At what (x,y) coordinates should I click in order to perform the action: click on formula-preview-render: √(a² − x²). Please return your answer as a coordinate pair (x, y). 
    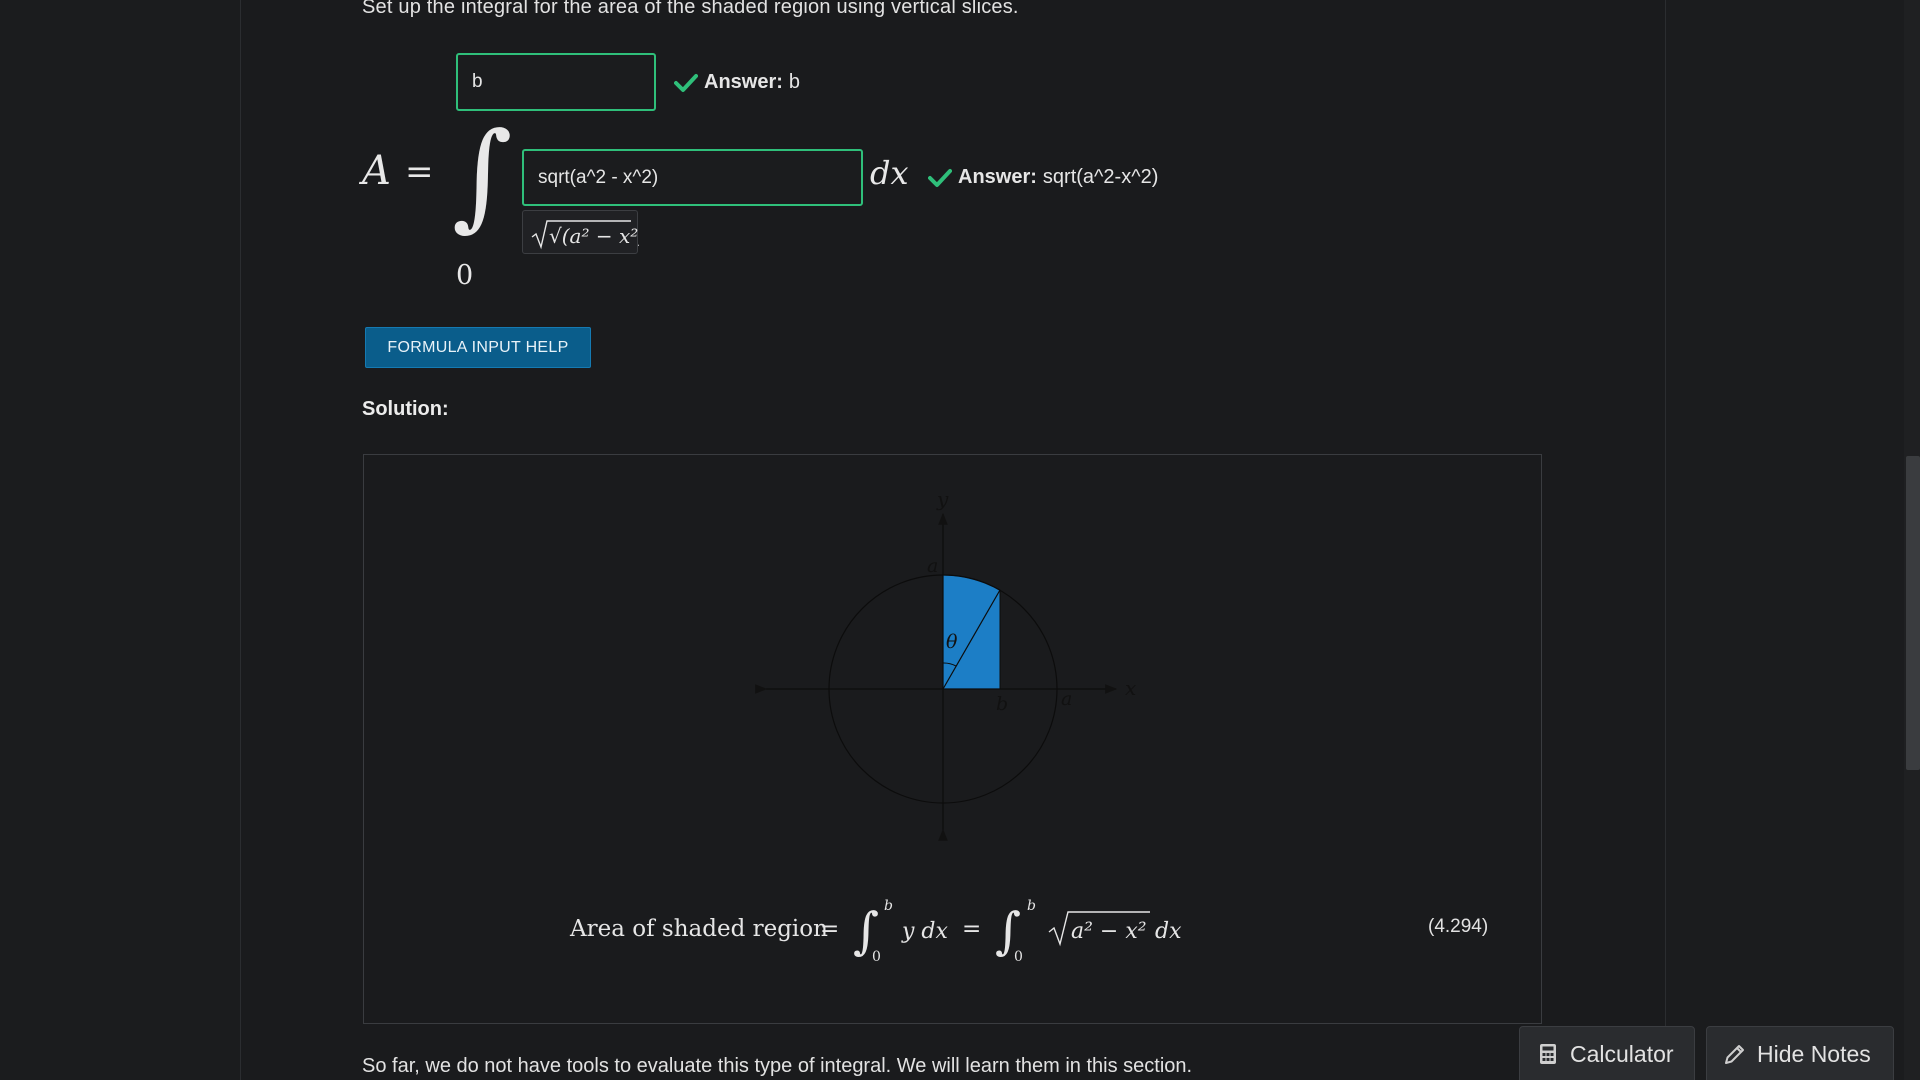
    Looking at the image, I should click on (588, 235).